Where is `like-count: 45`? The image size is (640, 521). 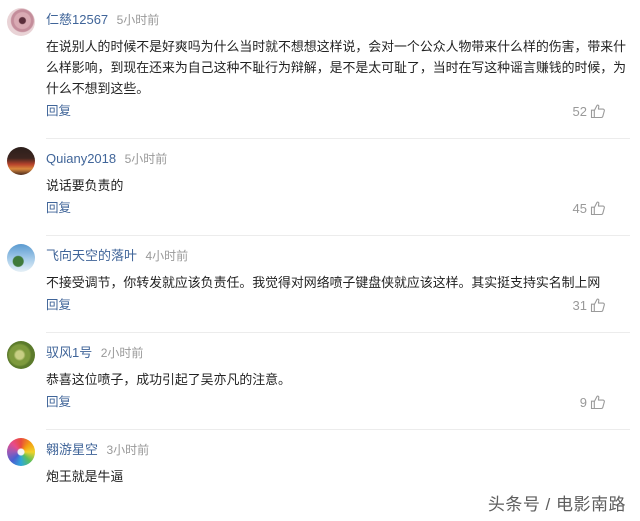 like-count: 45 is located at coordinates (579, 208).